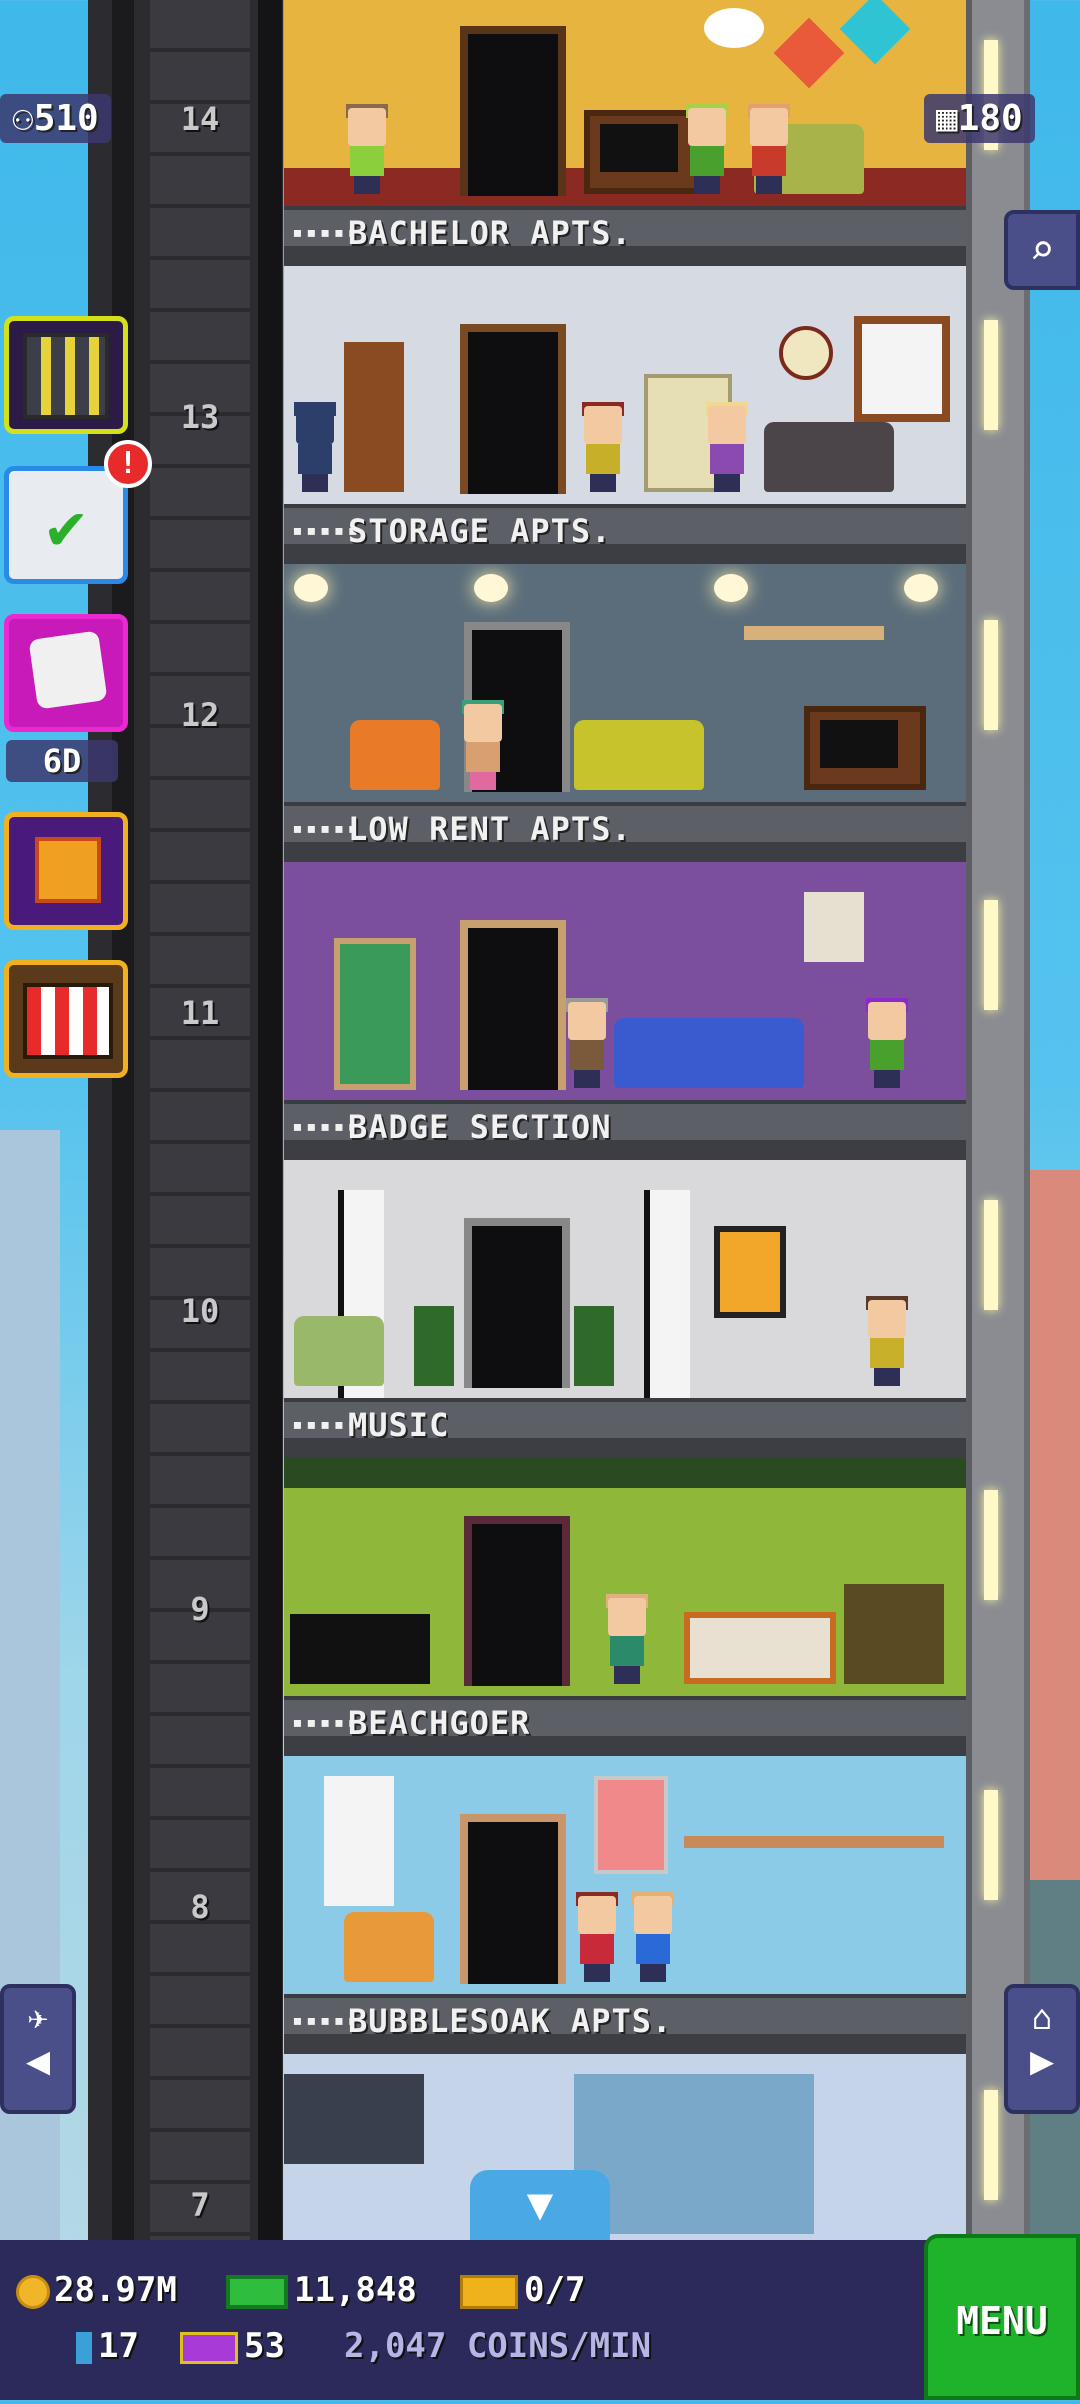 The width and height of the screenshot is (1080, 2404). I want to click on floor-number: 13, so click(200, 417).